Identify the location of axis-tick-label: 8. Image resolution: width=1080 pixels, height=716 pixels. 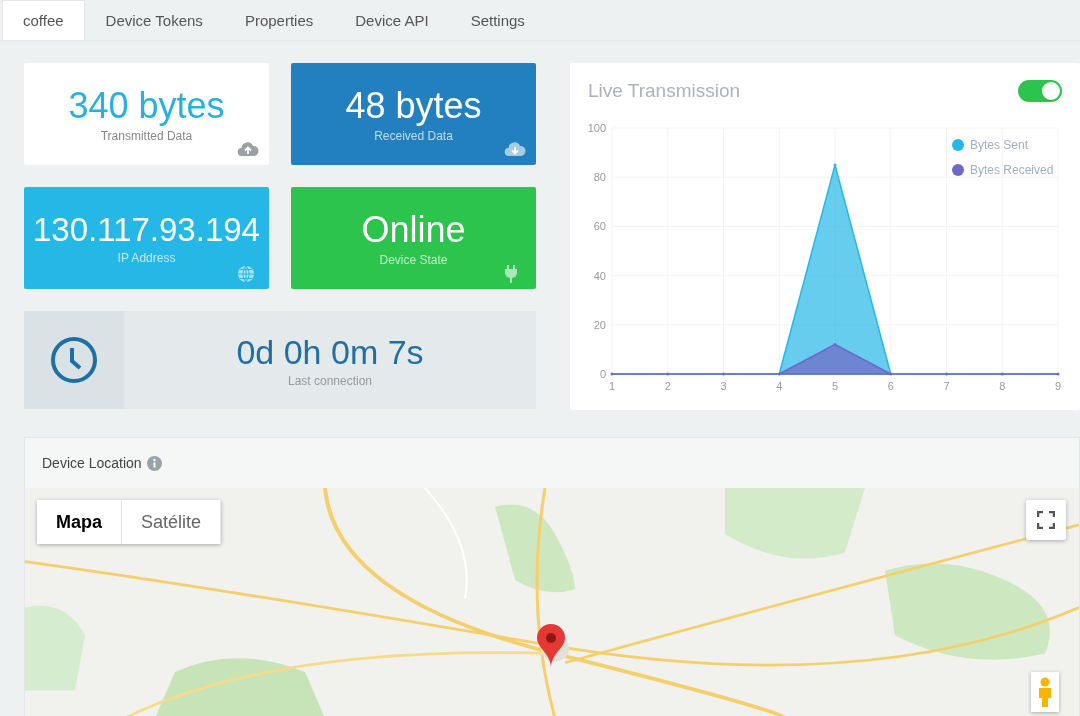
(1002, 386).